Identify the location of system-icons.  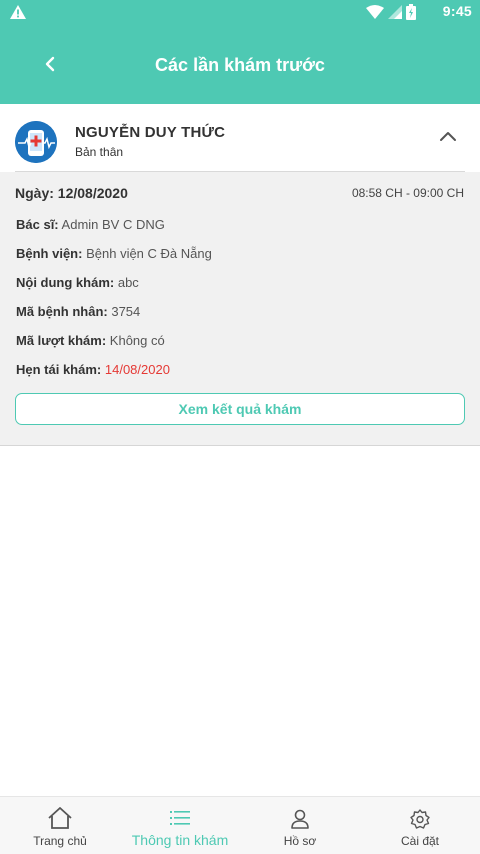
(391, 12).